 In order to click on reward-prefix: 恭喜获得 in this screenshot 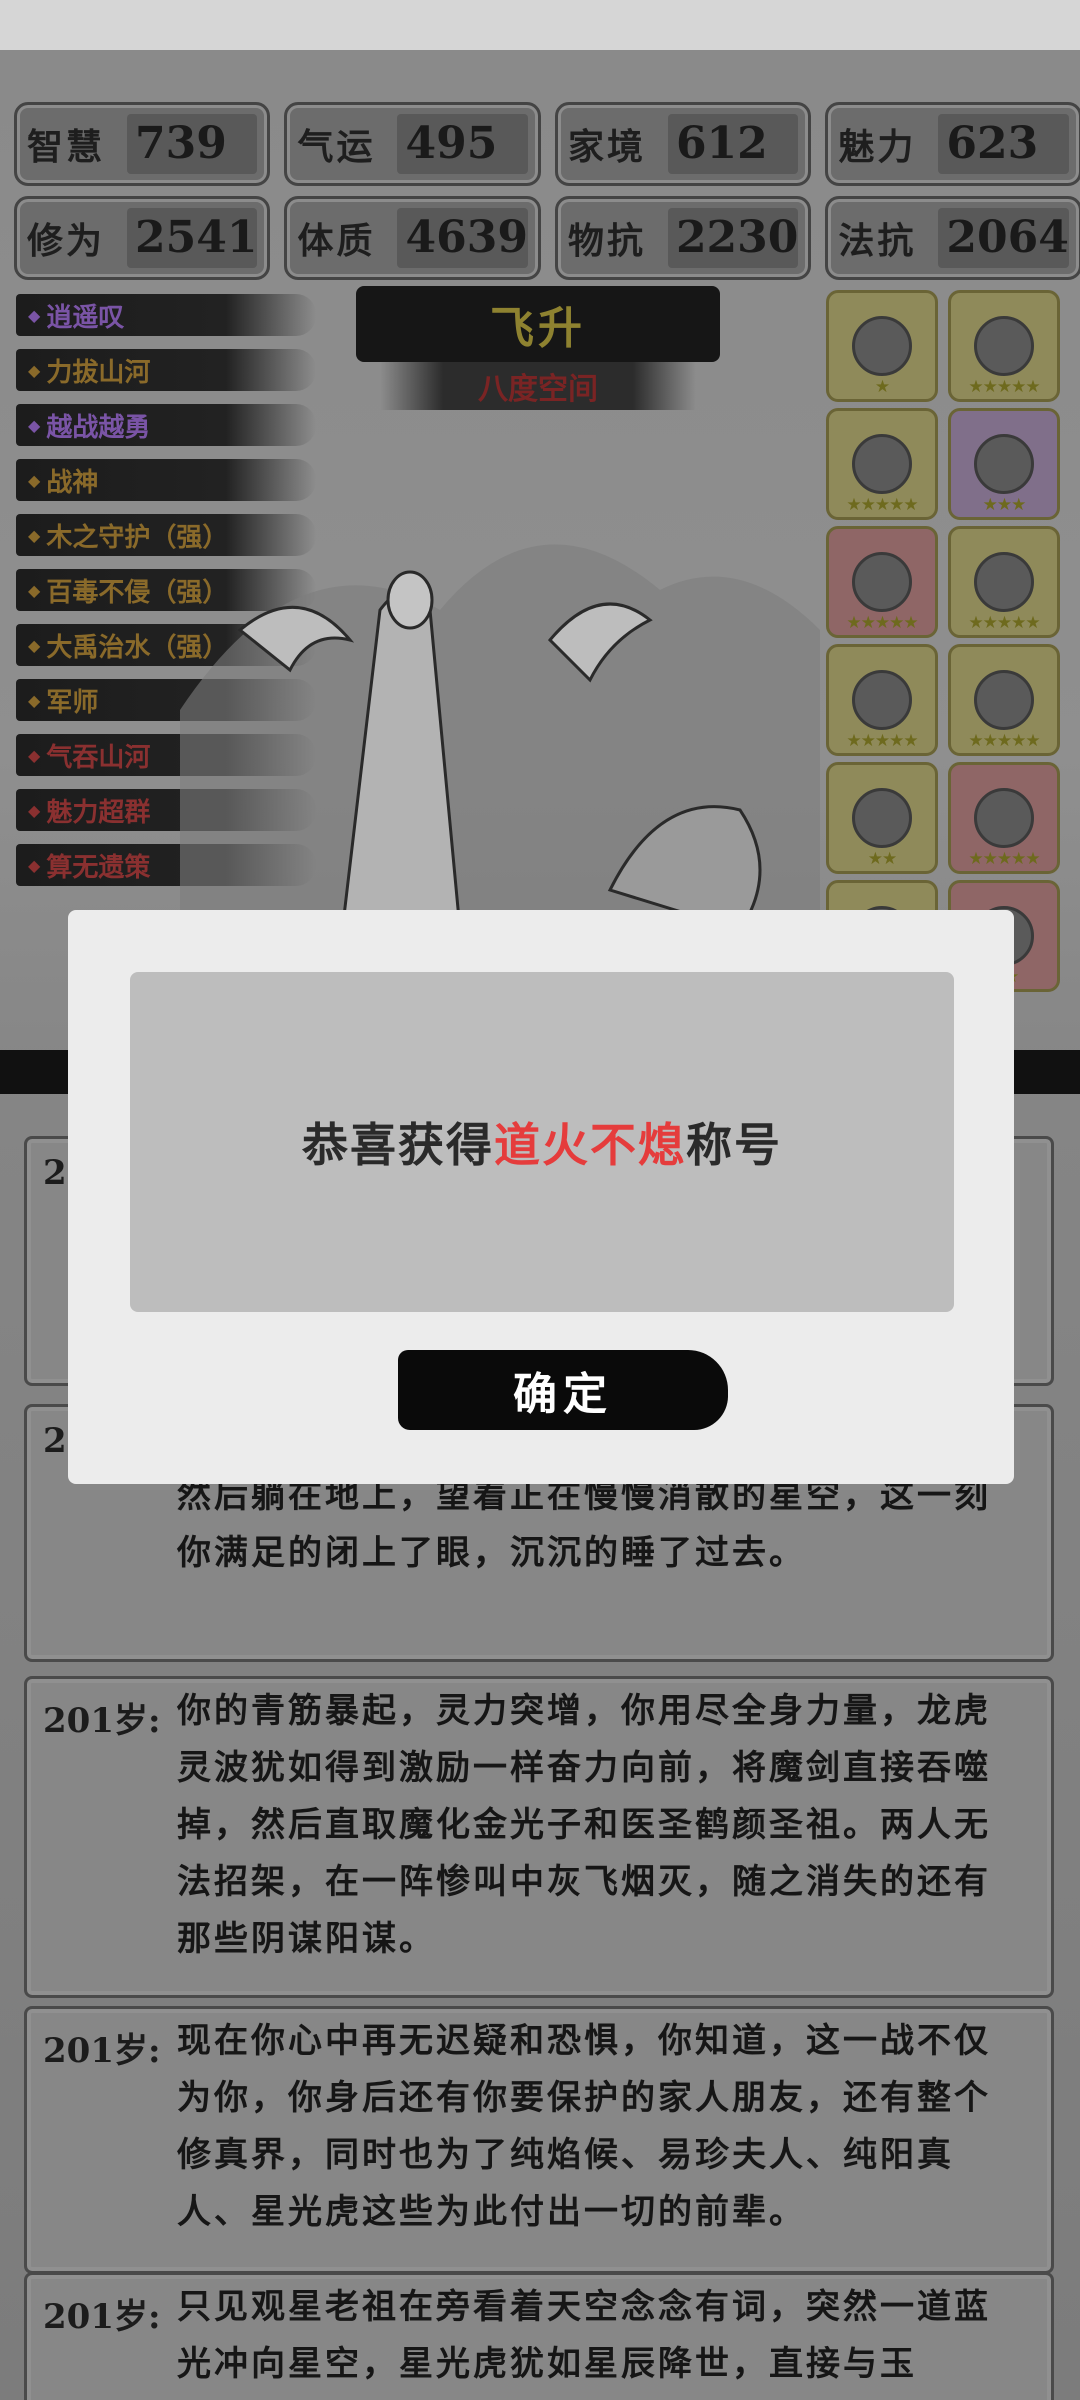, I will do `click(398, 1145)`.